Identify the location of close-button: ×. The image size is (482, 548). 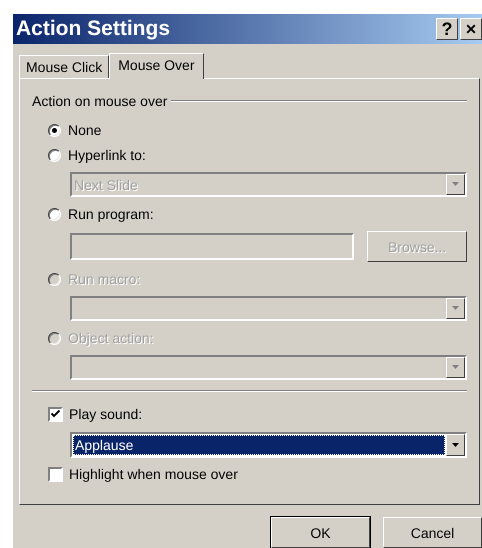
(471, 29).